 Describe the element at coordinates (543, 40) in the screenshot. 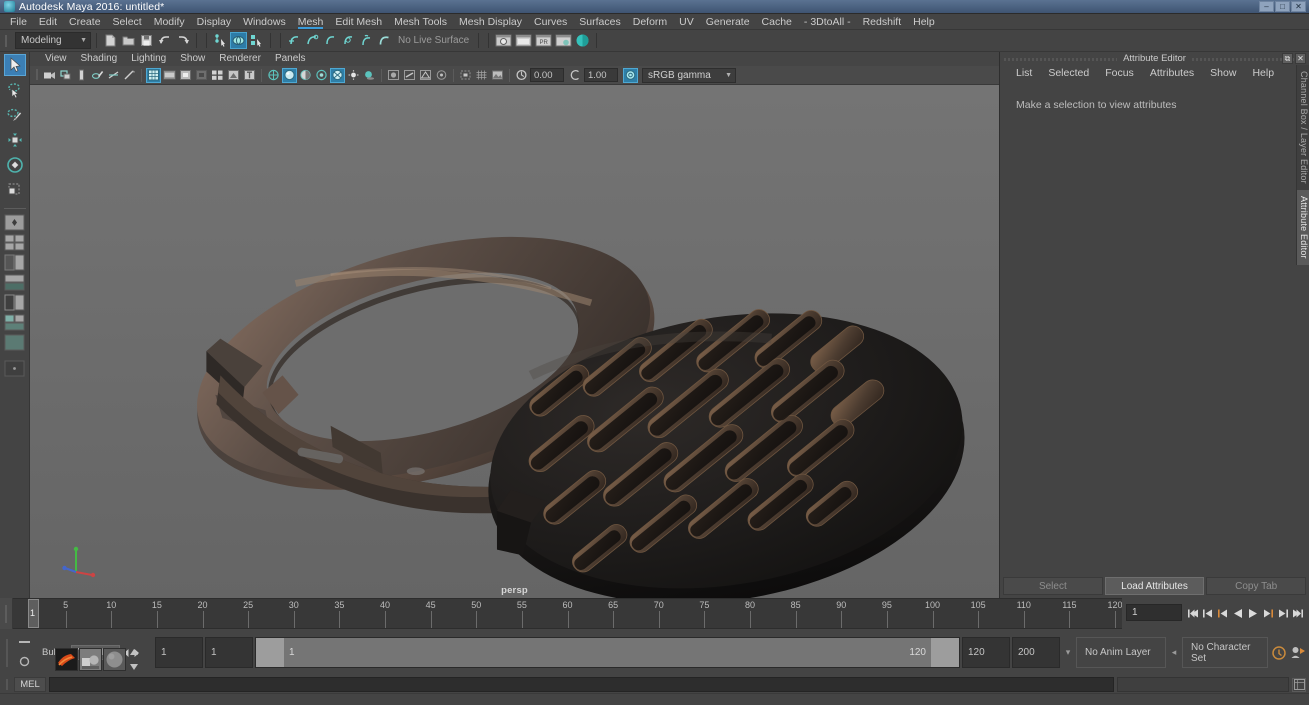

I see `render-settings-icon: PR` at that location.